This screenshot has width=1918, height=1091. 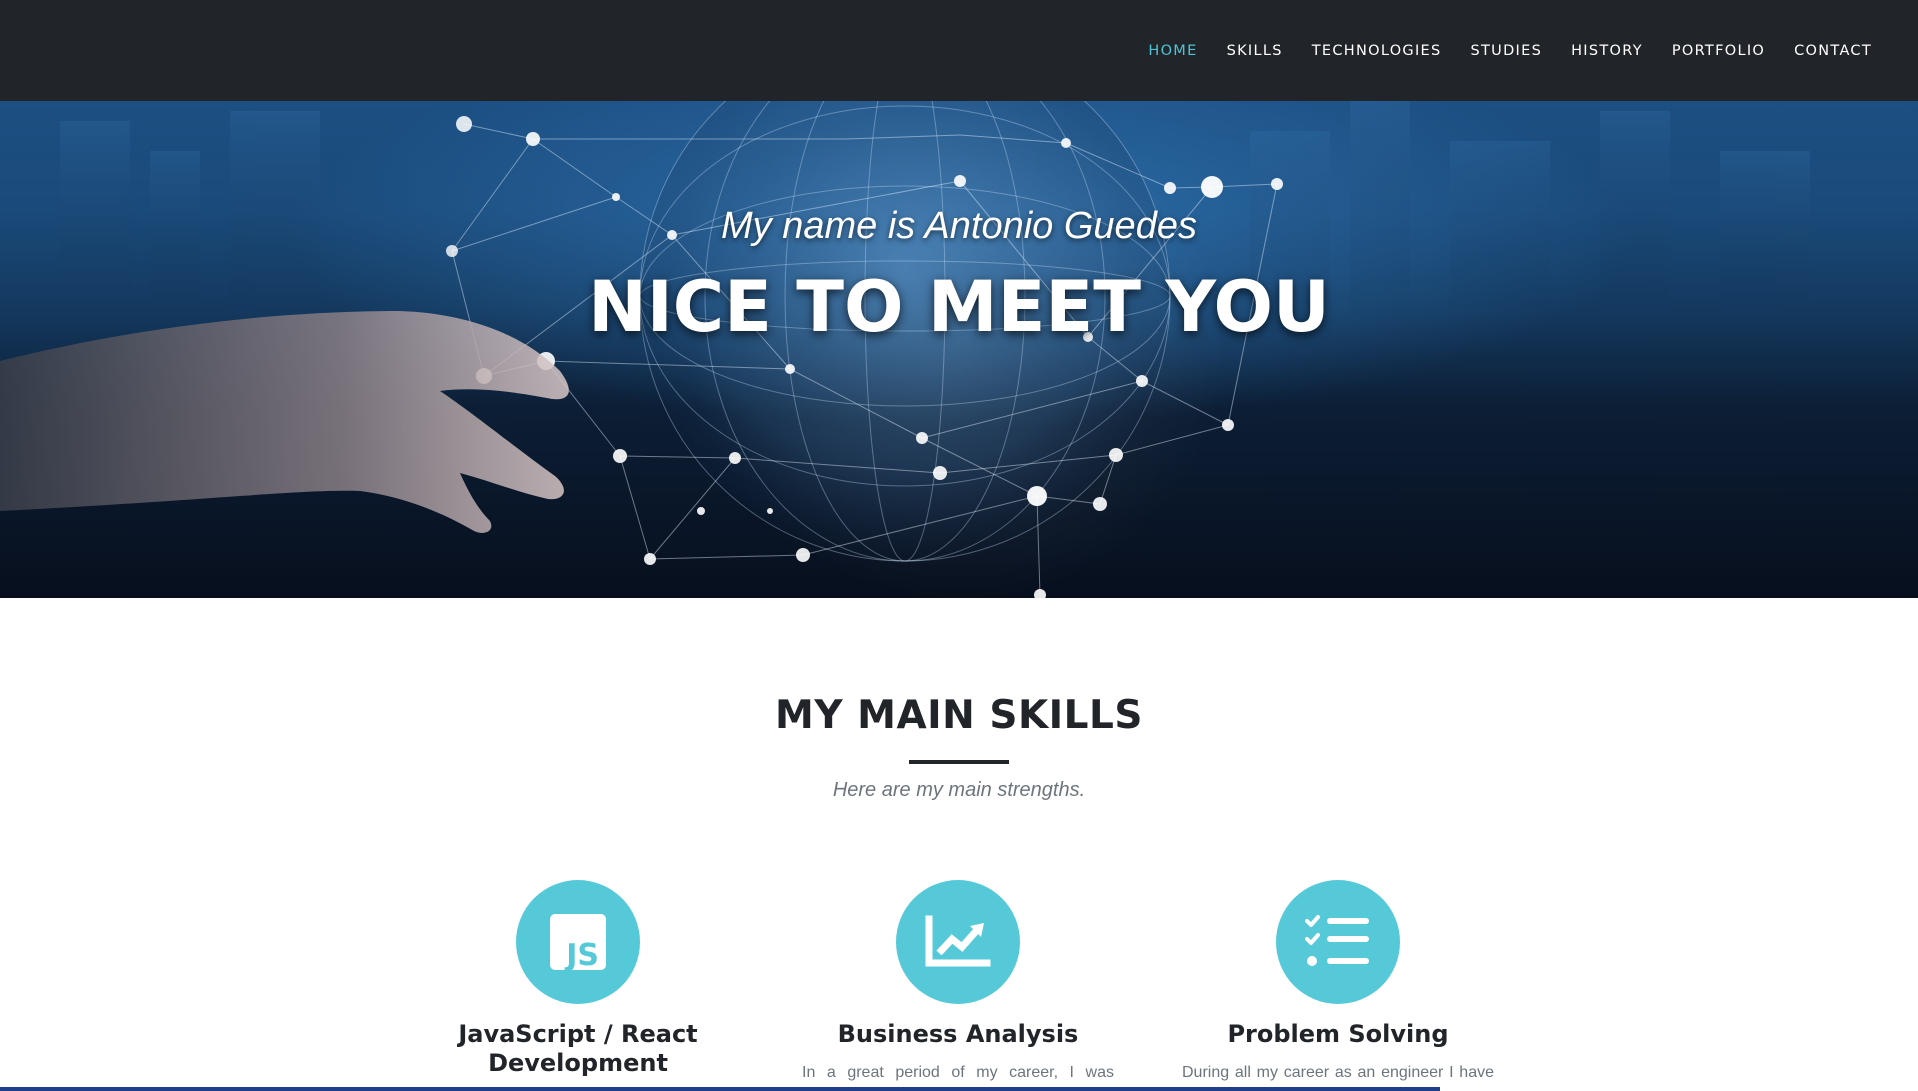 I want to click on skill-title: JavaScript / React Development, so click(x=578, y=1048).